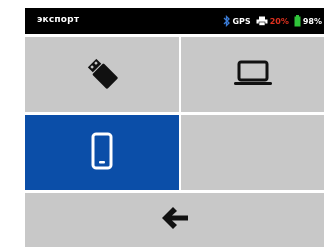  I want to click on battery-status: 98%, so click(308, 21).